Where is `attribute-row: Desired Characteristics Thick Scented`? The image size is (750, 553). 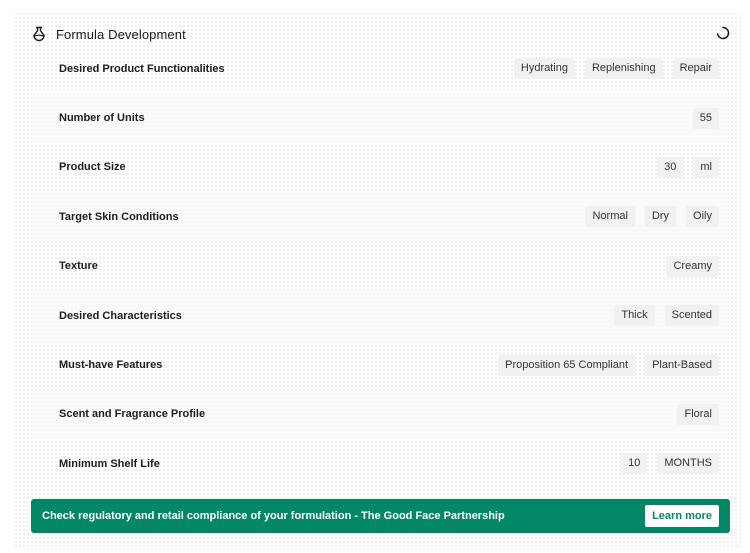 attribute-row: Desired Characteristics Thick Scented is located at coordinates (381, 315).